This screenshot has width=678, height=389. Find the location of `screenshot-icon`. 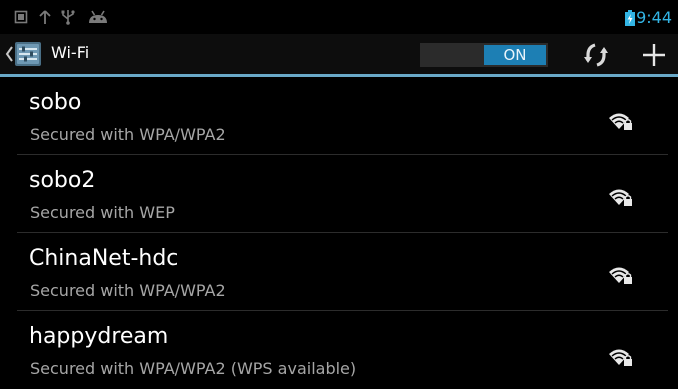

screenshot-icon is located at coordinates (21, 17).